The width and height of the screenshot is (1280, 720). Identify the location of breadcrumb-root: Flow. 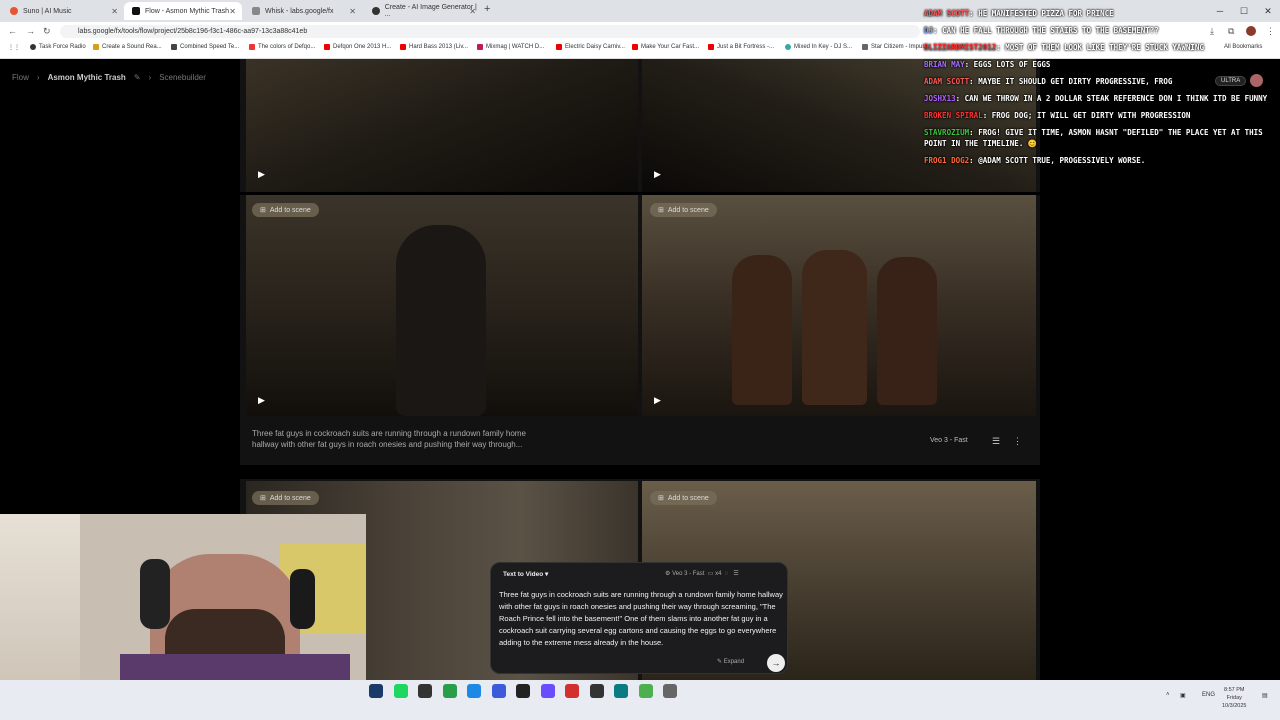
(20, 77).